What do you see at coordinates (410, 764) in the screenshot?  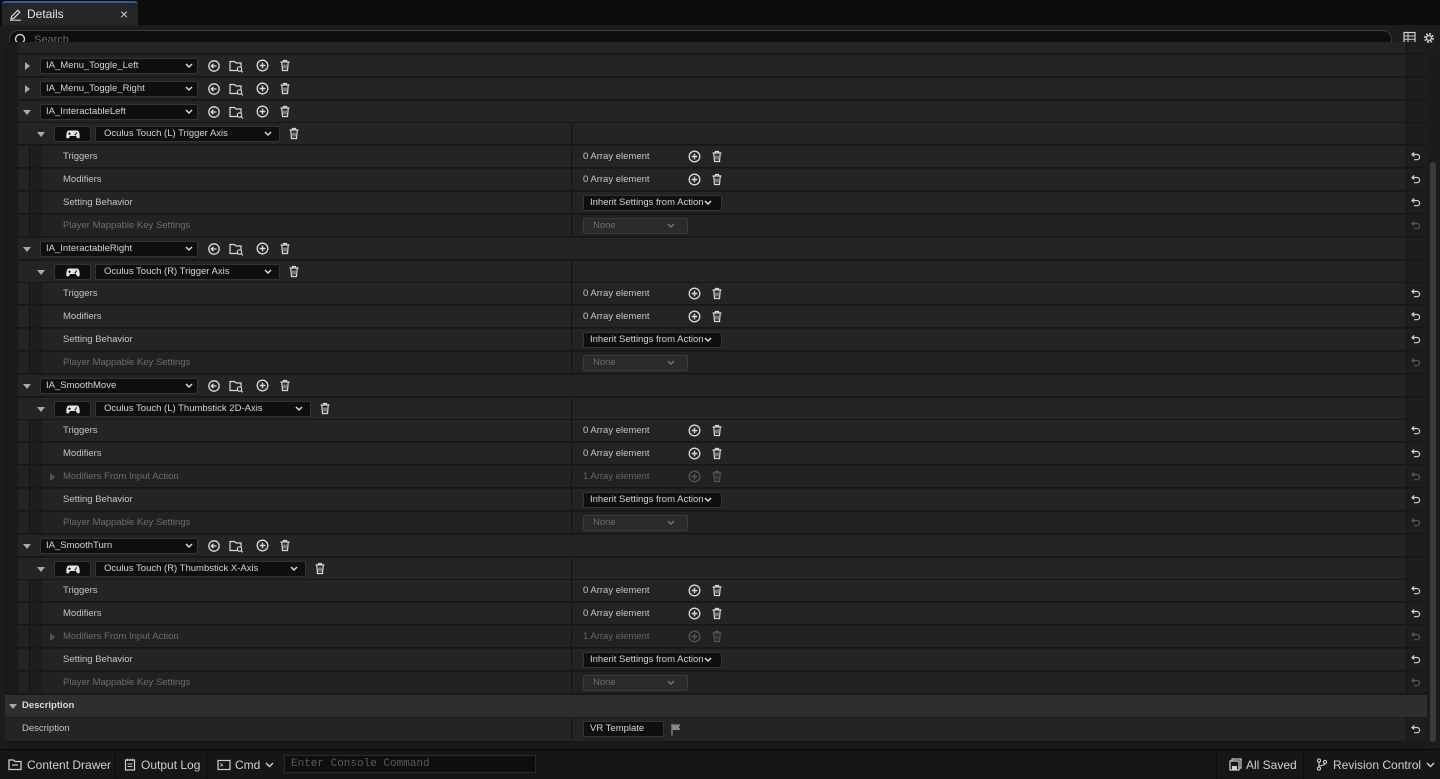 I see `console-command-input: Enter Console Command` at bounding box center [410, 764].